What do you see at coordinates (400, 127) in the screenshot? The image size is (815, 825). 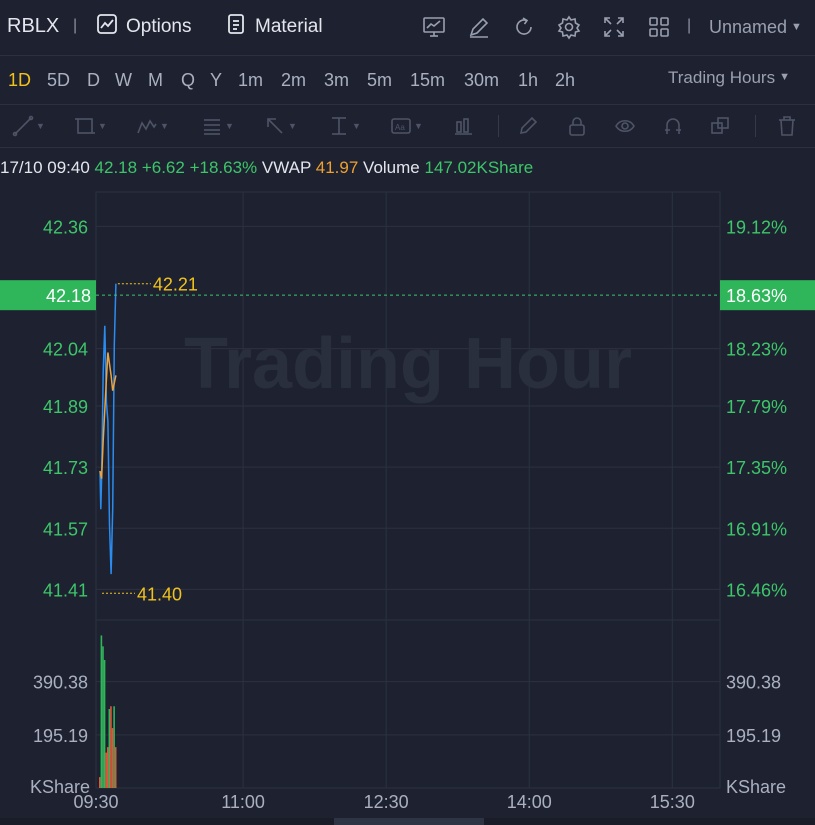 I see `svg-text: Aa` at bounding box center [400, 127].